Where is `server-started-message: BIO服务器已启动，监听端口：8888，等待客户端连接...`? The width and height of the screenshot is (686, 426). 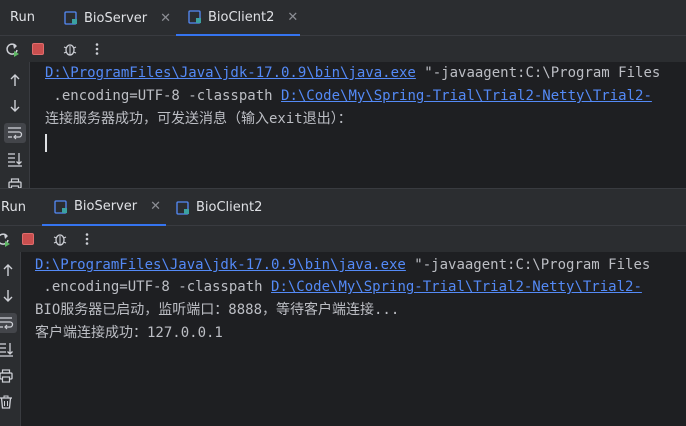 server-started-message: BIO服务器已启动，监听端口：8888，等待客户端连接... is located at coordinates (217, 310).